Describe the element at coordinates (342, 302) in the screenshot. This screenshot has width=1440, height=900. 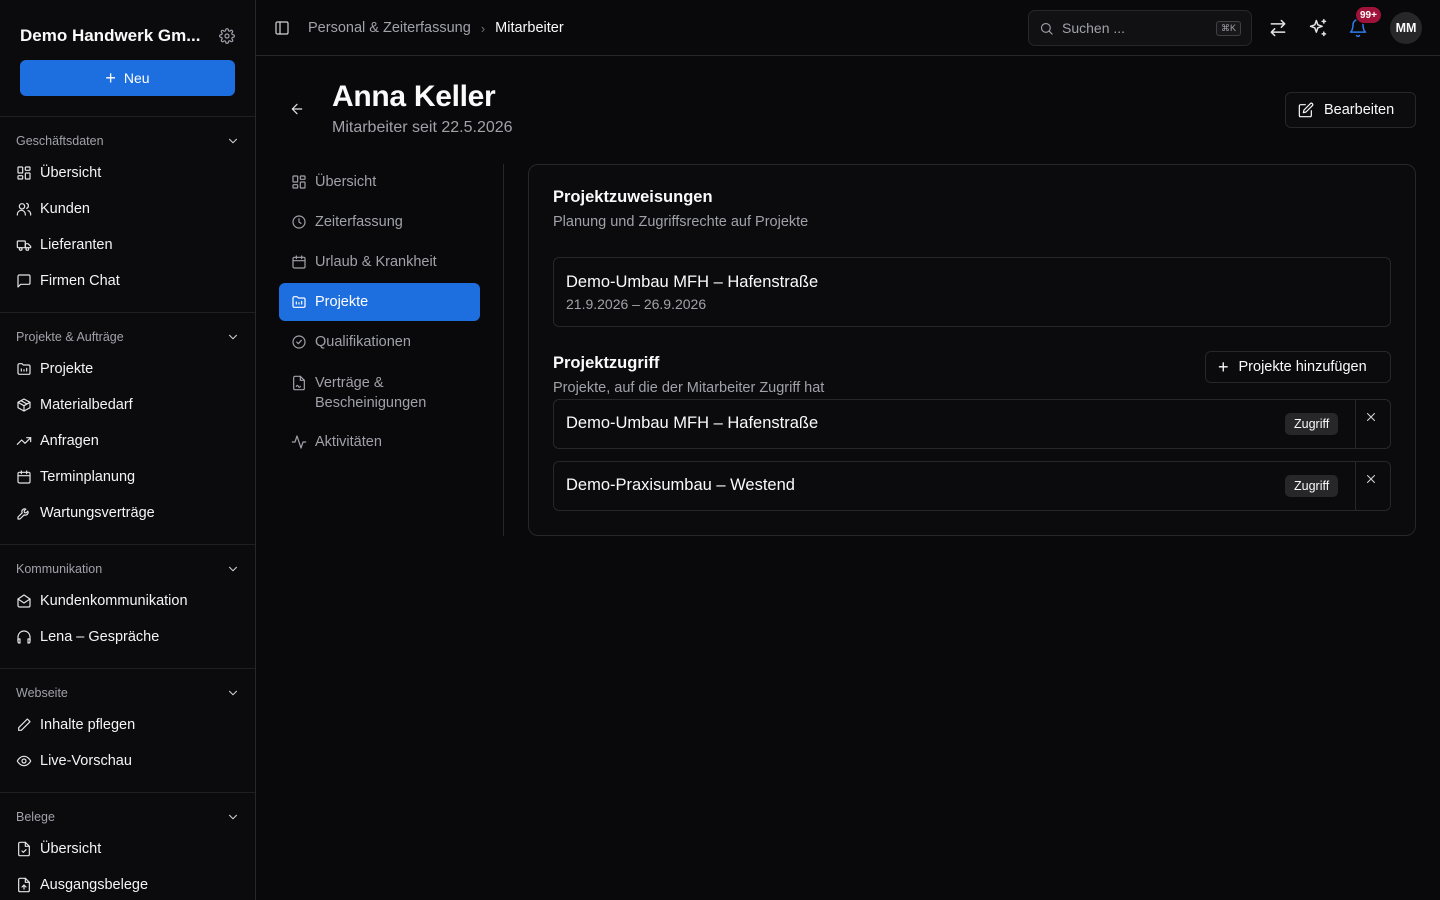
I see `tab-label: Projekte` at that location.